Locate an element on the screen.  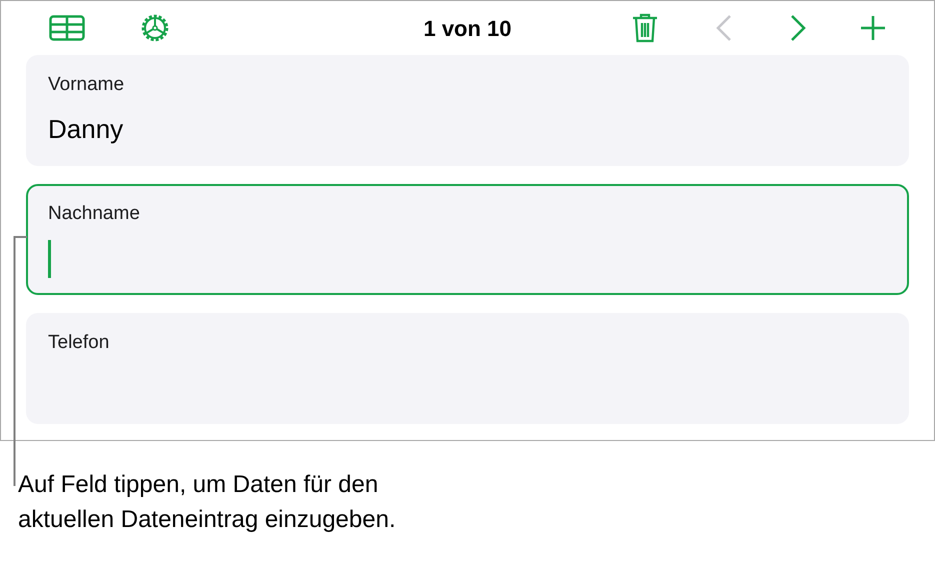
table-icon is located at coordinates (67, 28).